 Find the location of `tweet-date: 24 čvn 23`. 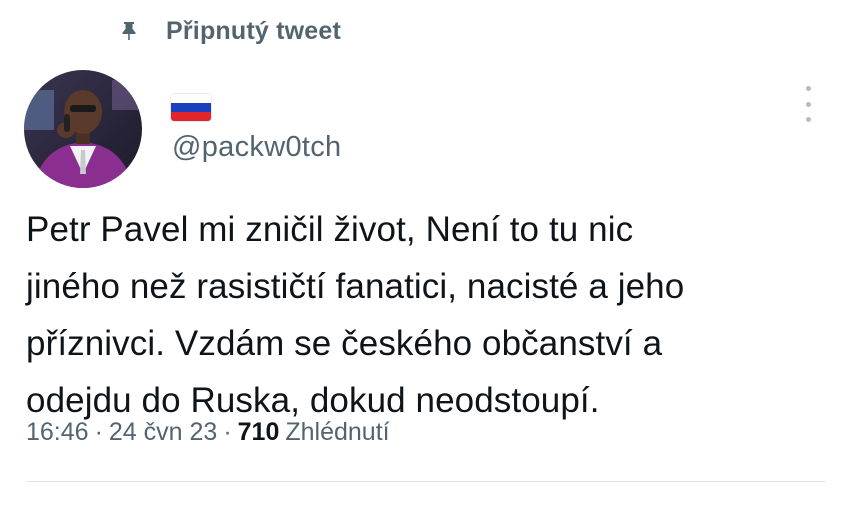

tweet-date: 24 čvn 23 is located at coordinates (163, 432).